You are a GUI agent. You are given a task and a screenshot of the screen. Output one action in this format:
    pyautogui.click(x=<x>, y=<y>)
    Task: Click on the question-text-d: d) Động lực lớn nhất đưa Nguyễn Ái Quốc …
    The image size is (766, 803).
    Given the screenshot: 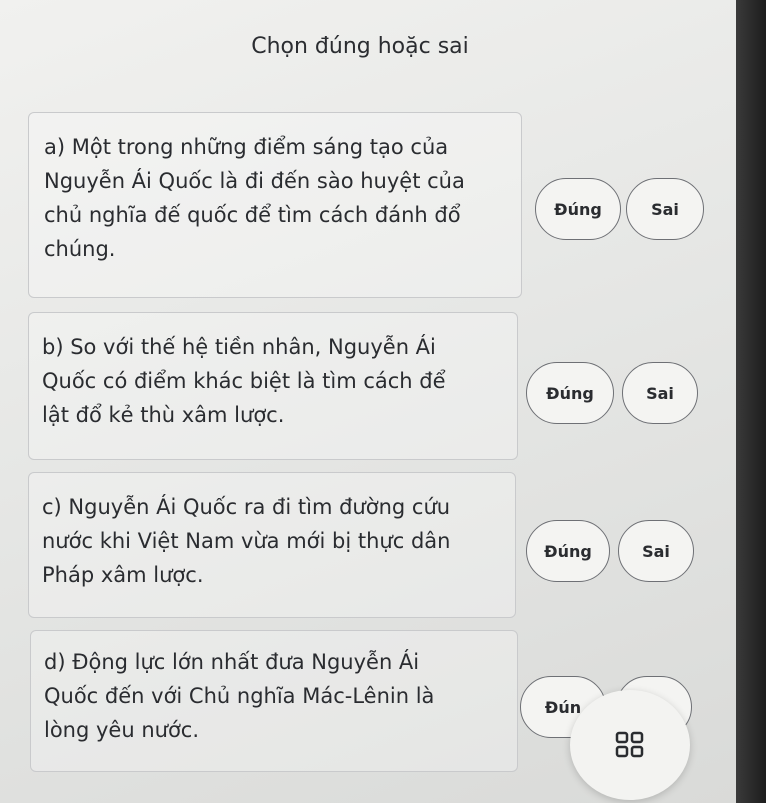 What is the action you would take?
    pyautogui.click(x=239, y=696)
    